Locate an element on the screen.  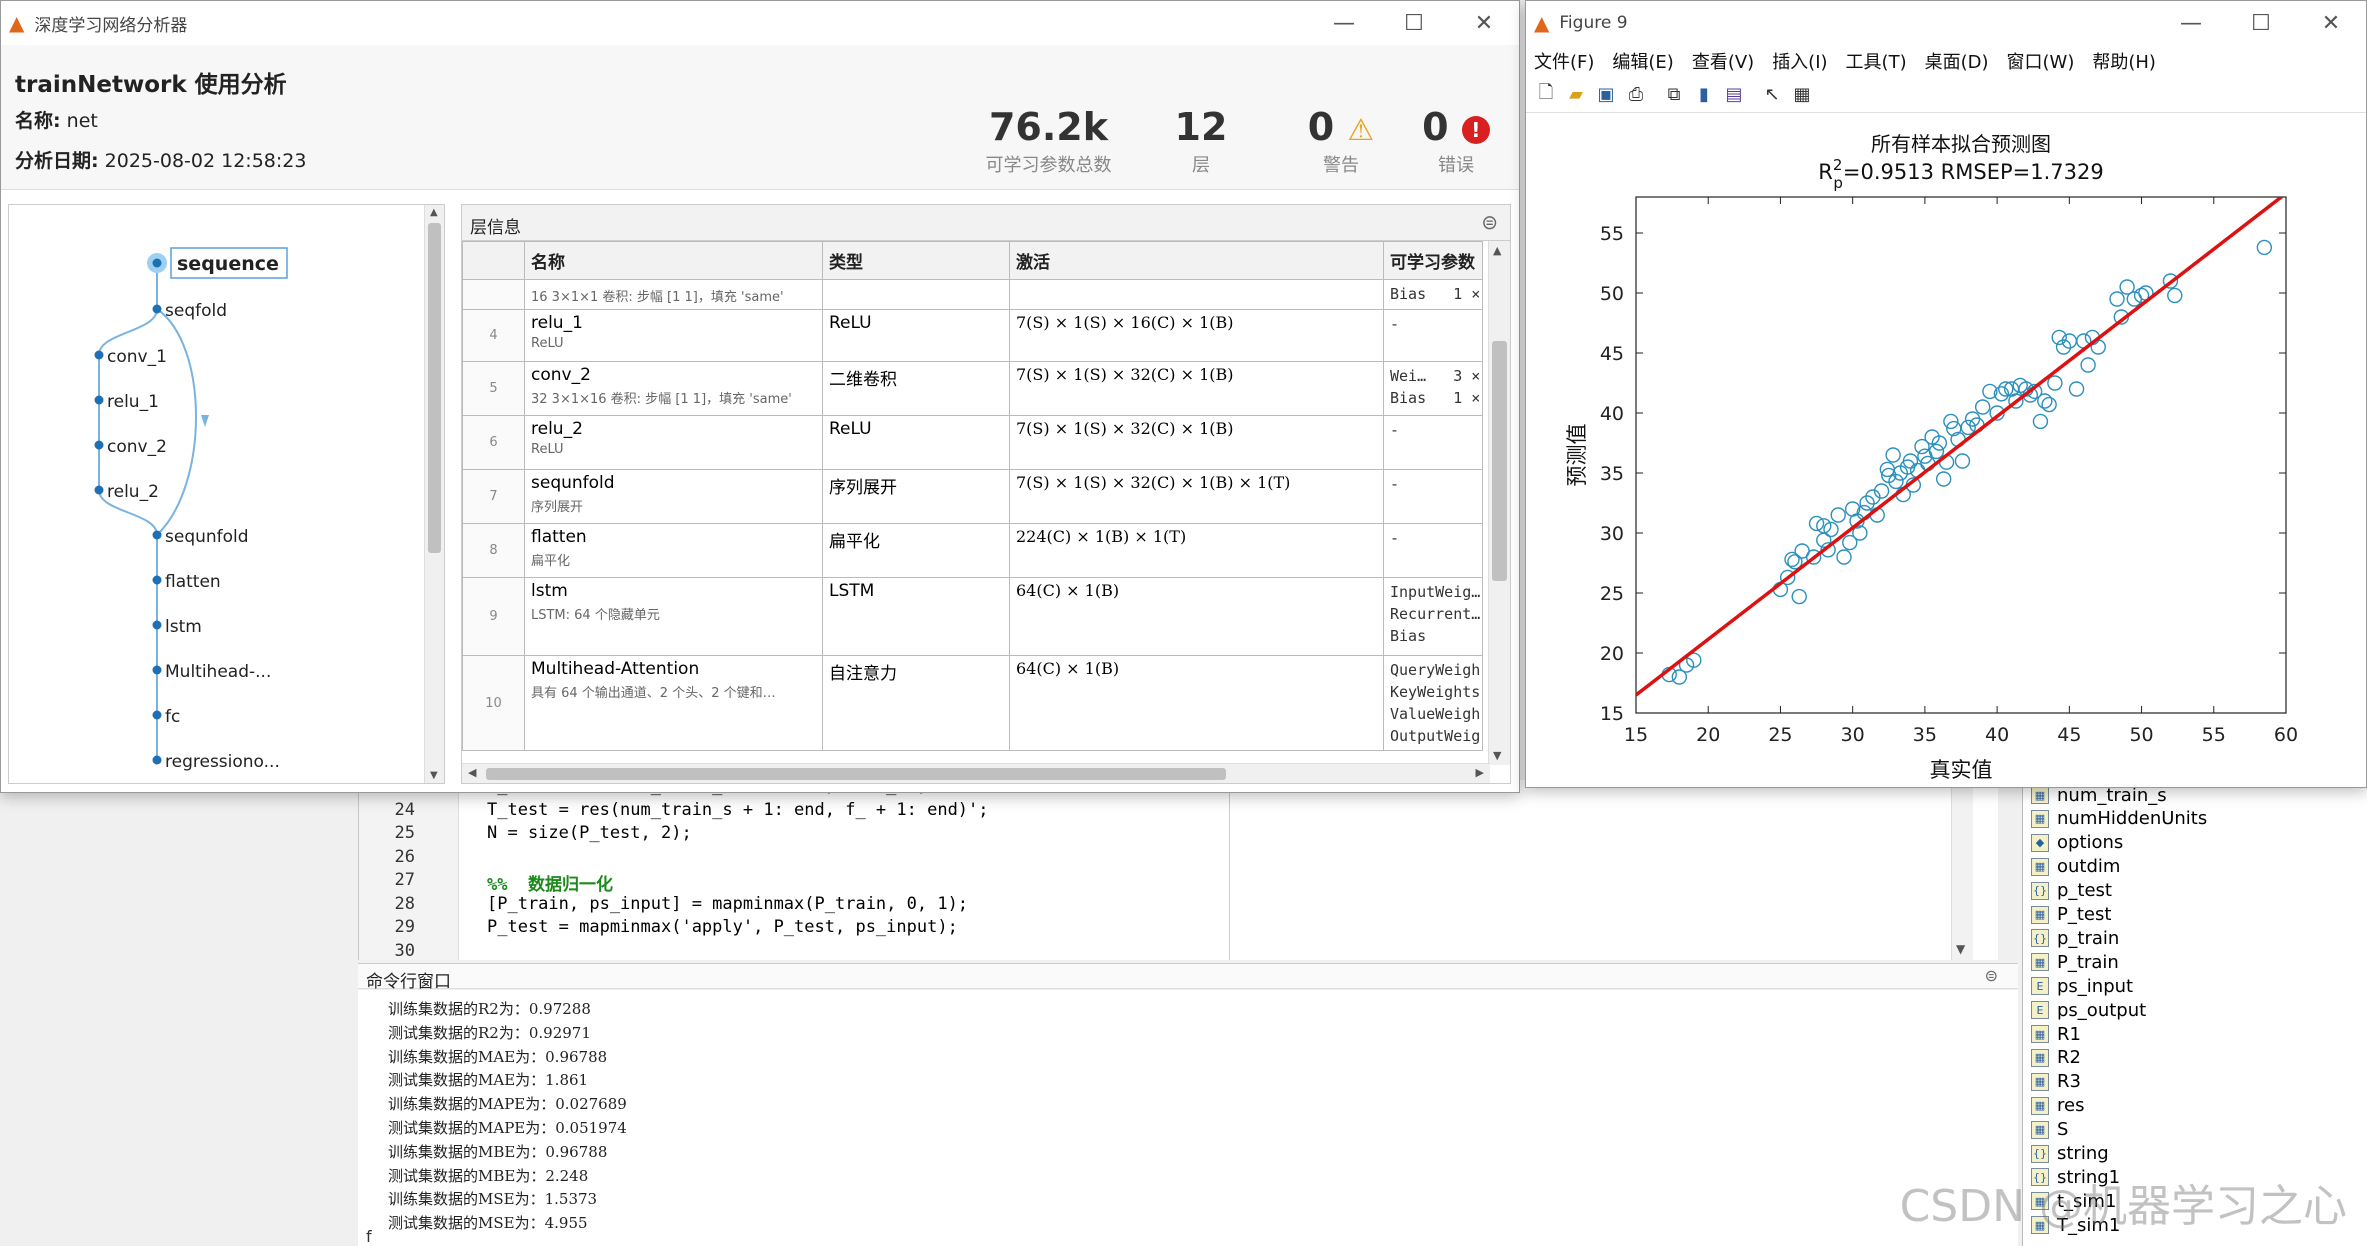
menu-item: 工具(T) is located at coordinates (1876, 61).